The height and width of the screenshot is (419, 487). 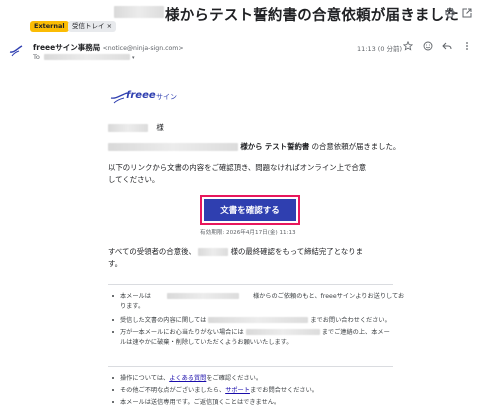 What do you see at coordinates (237, 390) in the screenshot?
I see `support-link: サポート` at bounding box center [237, 390].